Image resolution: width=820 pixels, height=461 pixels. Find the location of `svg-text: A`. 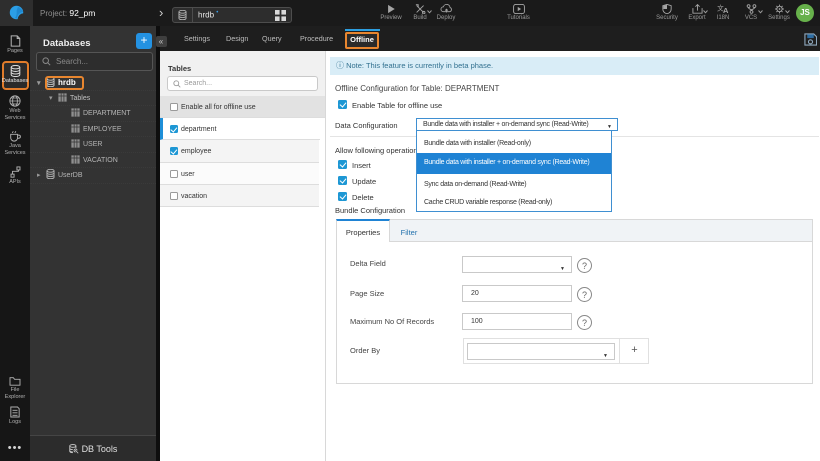

svg-text: A is located at coordinates (726, 10).